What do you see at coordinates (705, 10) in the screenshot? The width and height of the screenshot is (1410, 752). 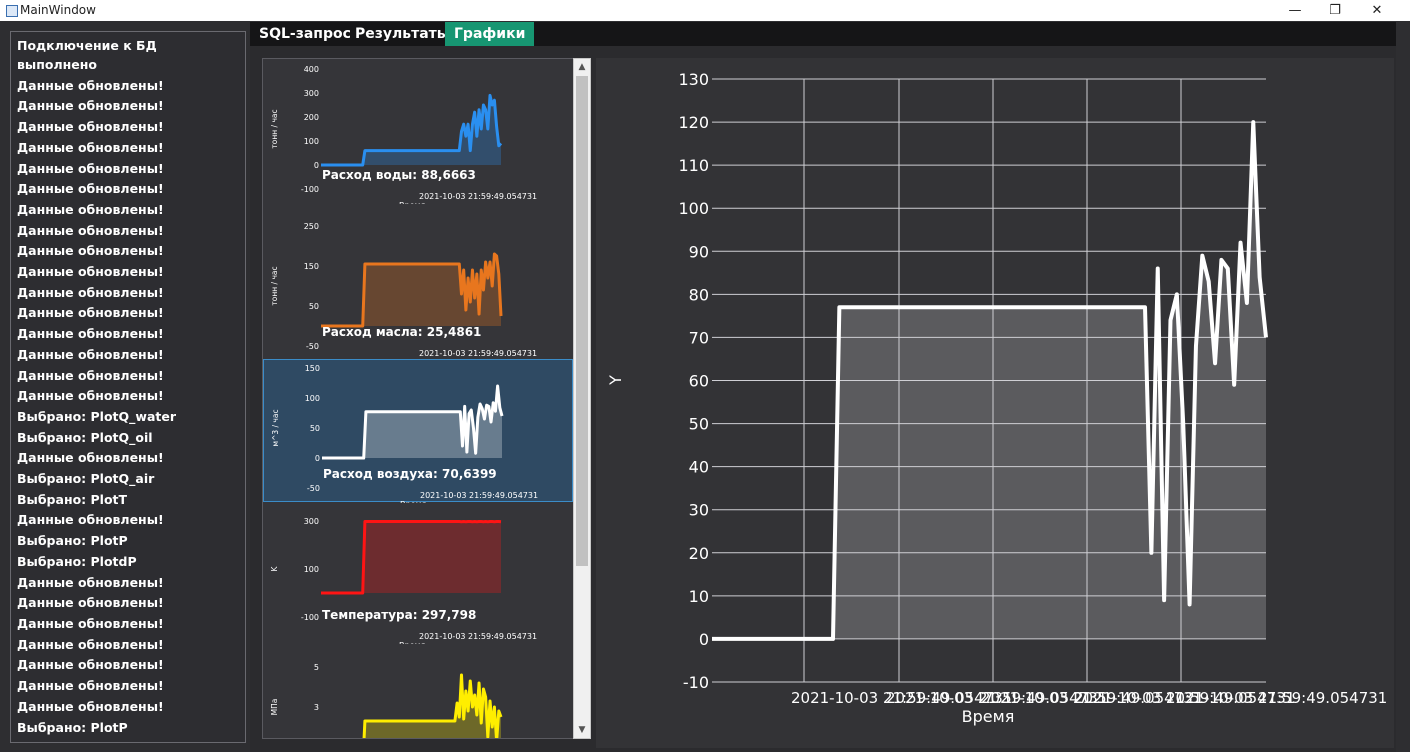 I see `title-bar: MainWindow — ❐ ✕` at bounding box center [705, 10].